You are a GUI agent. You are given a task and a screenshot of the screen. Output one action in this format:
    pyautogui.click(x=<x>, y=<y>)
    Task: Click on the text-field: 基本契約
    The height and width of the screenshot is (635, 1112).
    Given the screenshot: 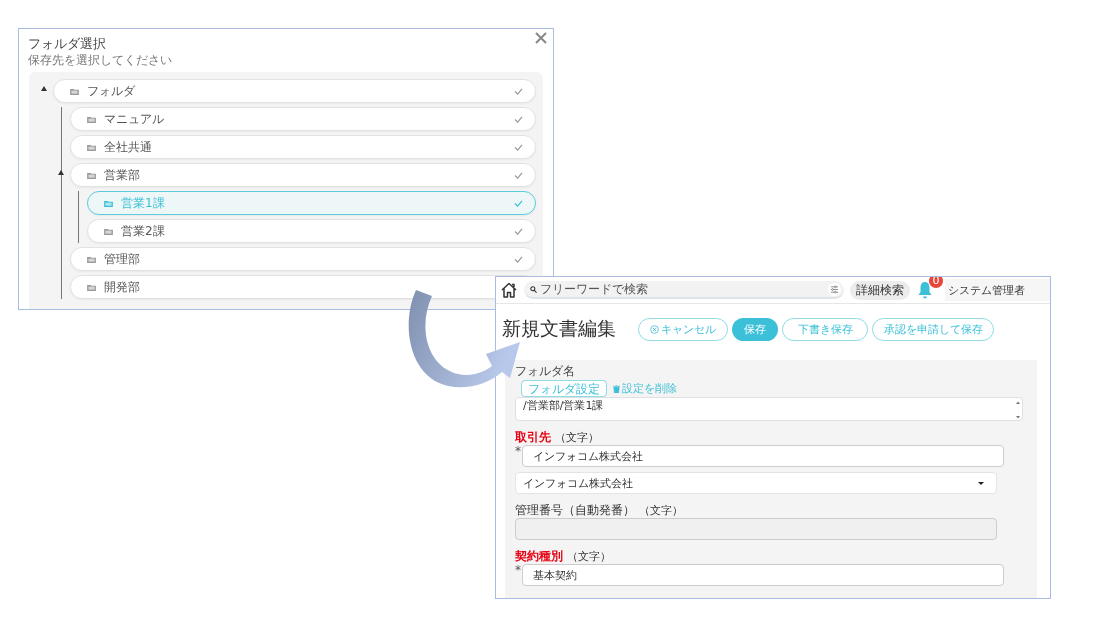 What is the action you would take?
    pyautogui.click(x=763, y=575)
    